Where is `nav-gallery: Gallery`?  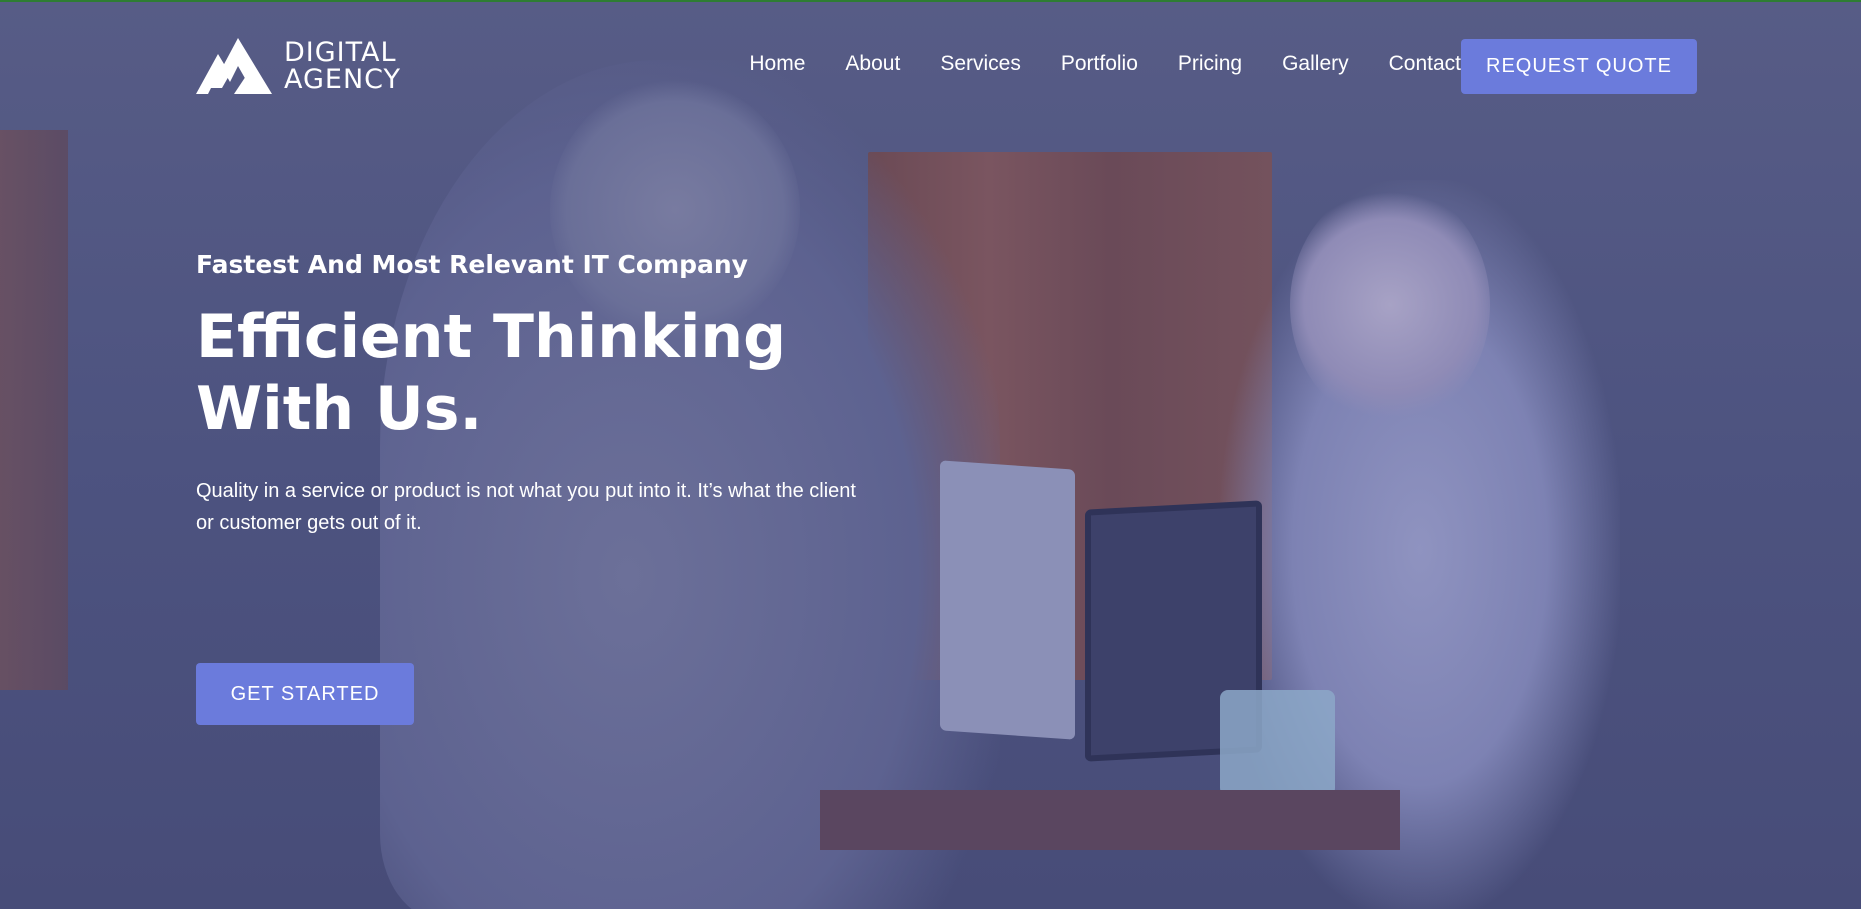
nav-gallery: Gallery is located at coordinates (1315, 64).